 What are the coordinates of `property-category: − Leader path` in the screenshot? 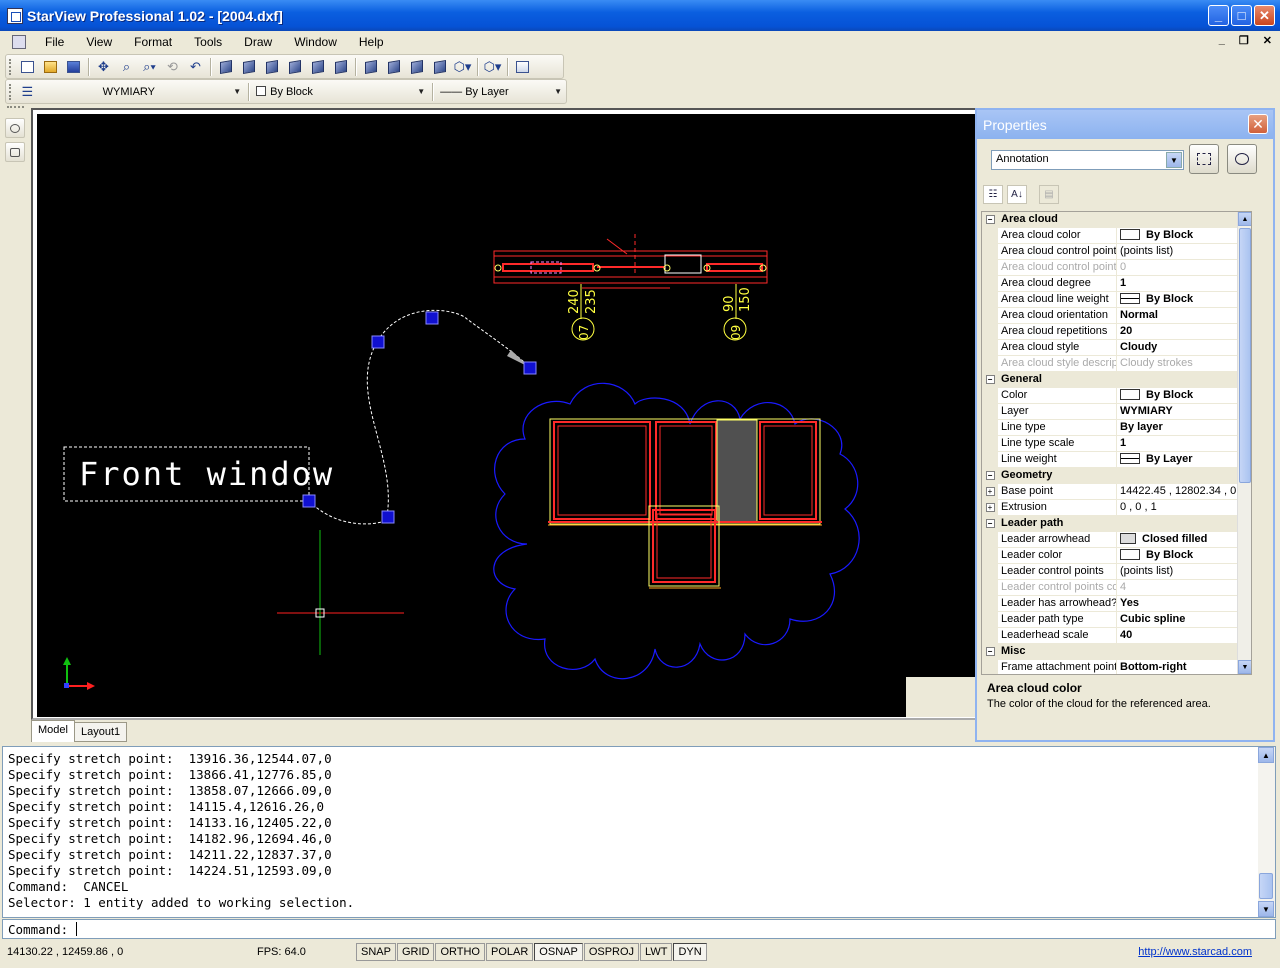 It's located at (1116, 524).